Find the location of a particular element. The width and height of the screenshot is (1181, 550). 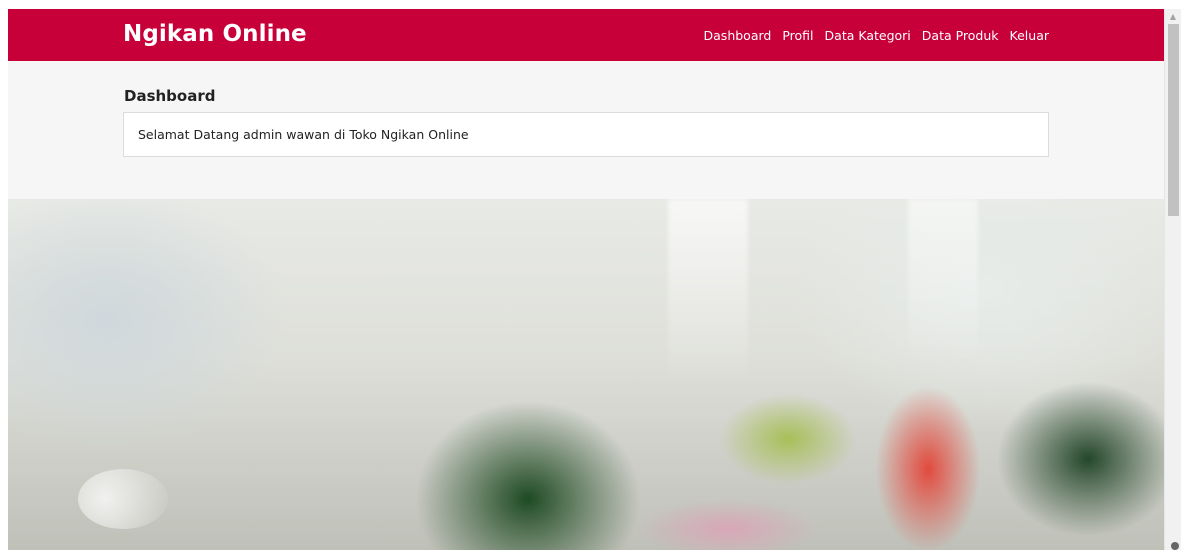

bokeh-highlight is located at coordinates (123, 499).